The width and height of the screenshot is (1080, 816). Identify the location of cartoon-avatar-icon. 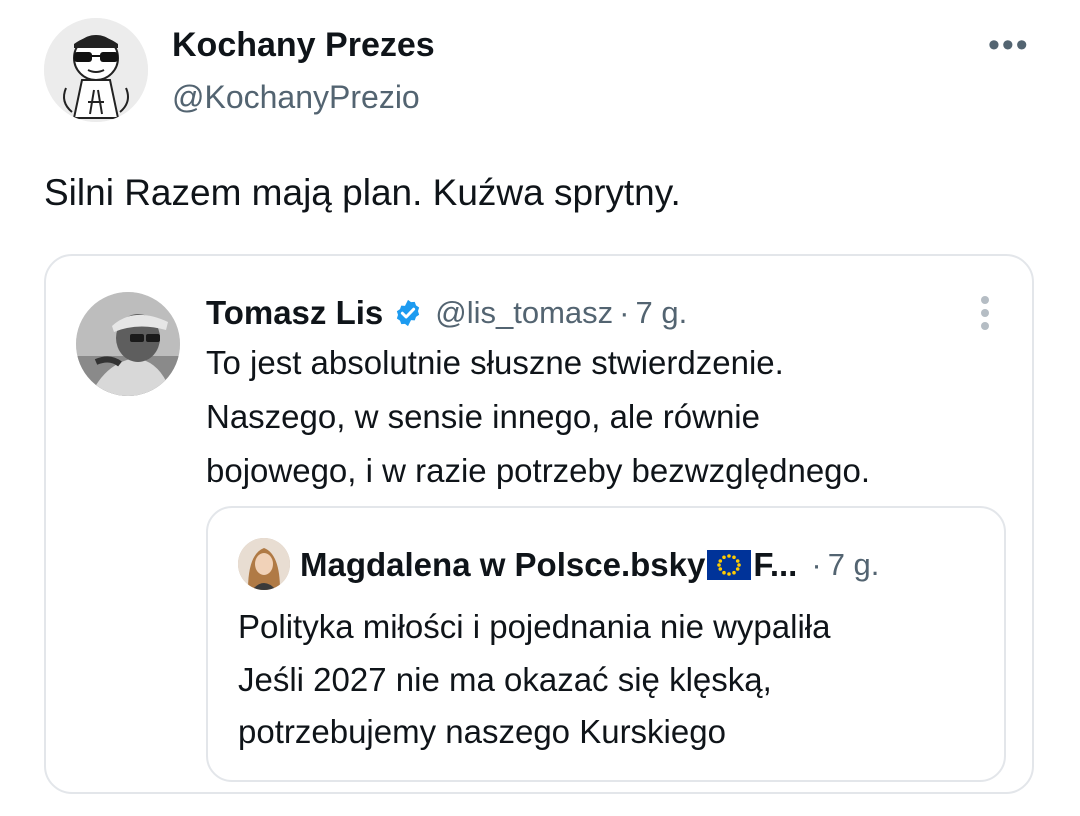
(96, 70).